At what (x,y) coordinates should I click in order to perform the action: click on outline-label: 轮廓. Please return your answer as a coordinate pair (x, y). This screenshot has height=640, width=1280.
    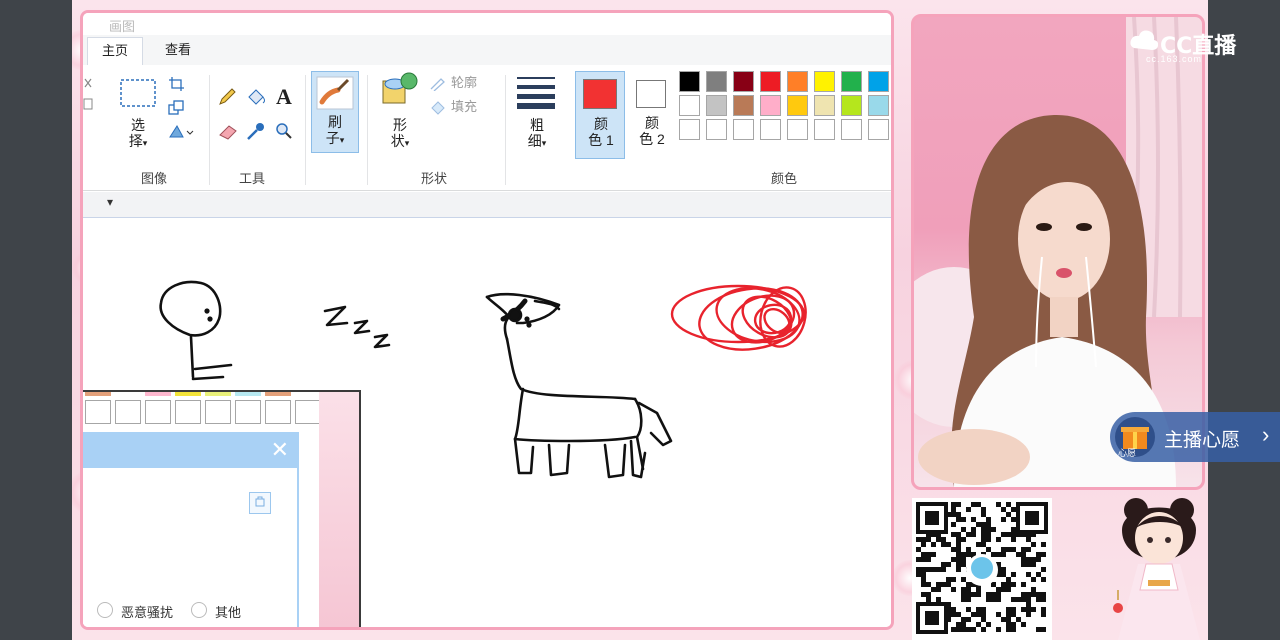
    Looking at the image, I should click on (464, 83).